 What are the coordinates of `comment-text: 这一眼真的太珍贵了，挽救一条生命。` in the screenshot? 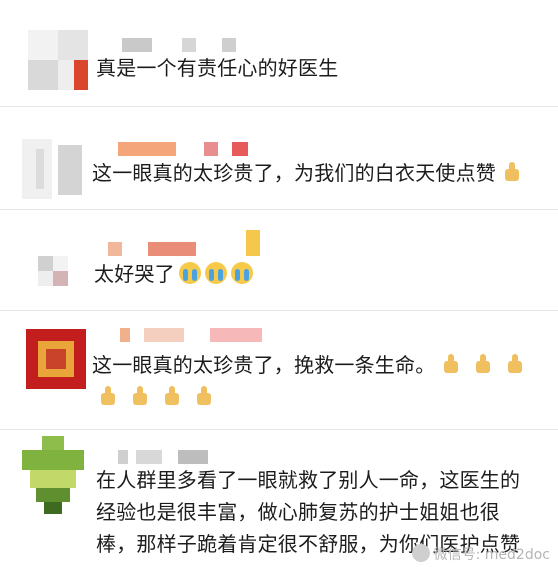 It's located at (322, 365).